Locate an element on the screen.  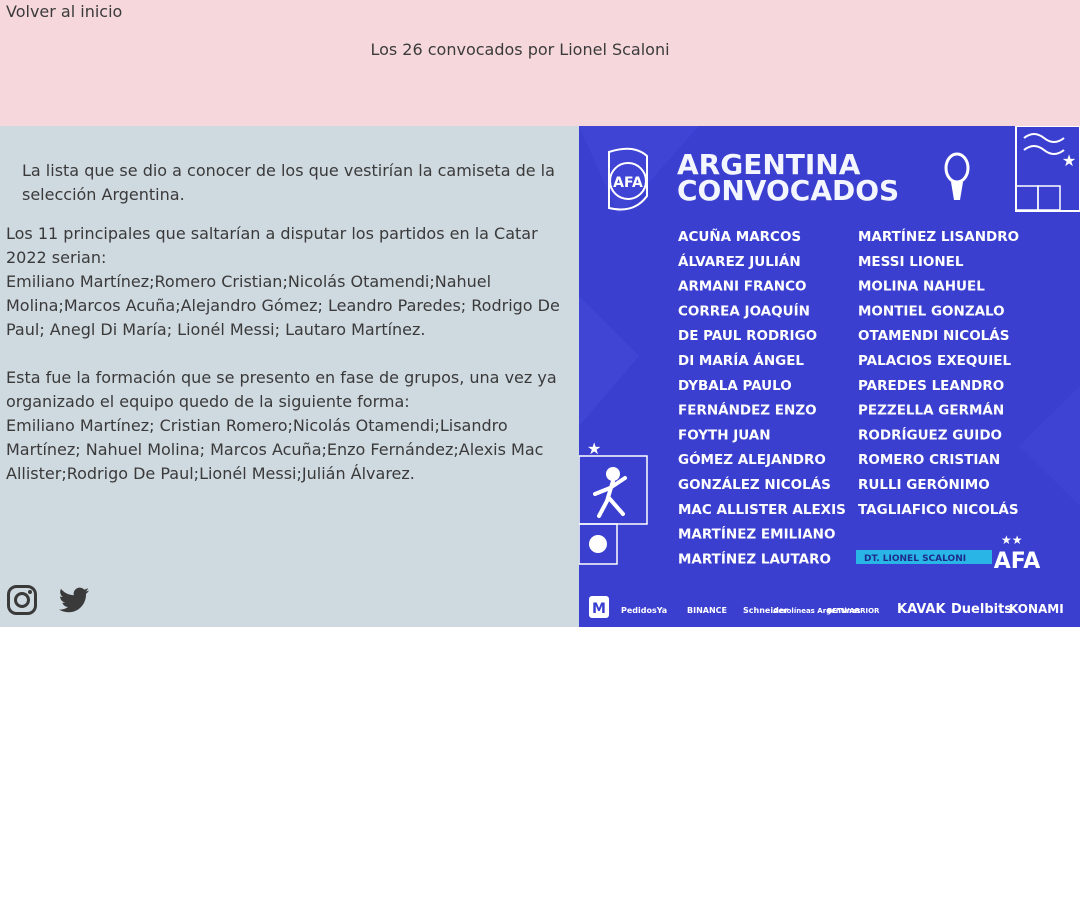
player-name: RODRÍGUEZ GUIDO is located at coordinates (930, 434).